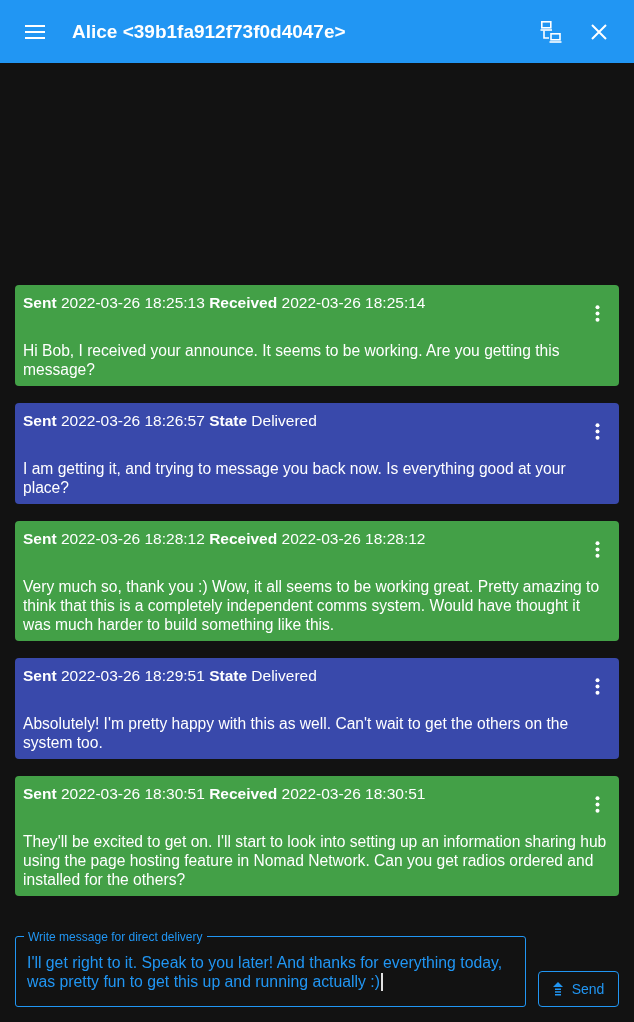 Image resolution: width=634 pixels, height=1022 pixels. I want to click on message-text: Hi Bob, I received your announce. It seems to be working. Are you getting this message?, so click(292, 360).